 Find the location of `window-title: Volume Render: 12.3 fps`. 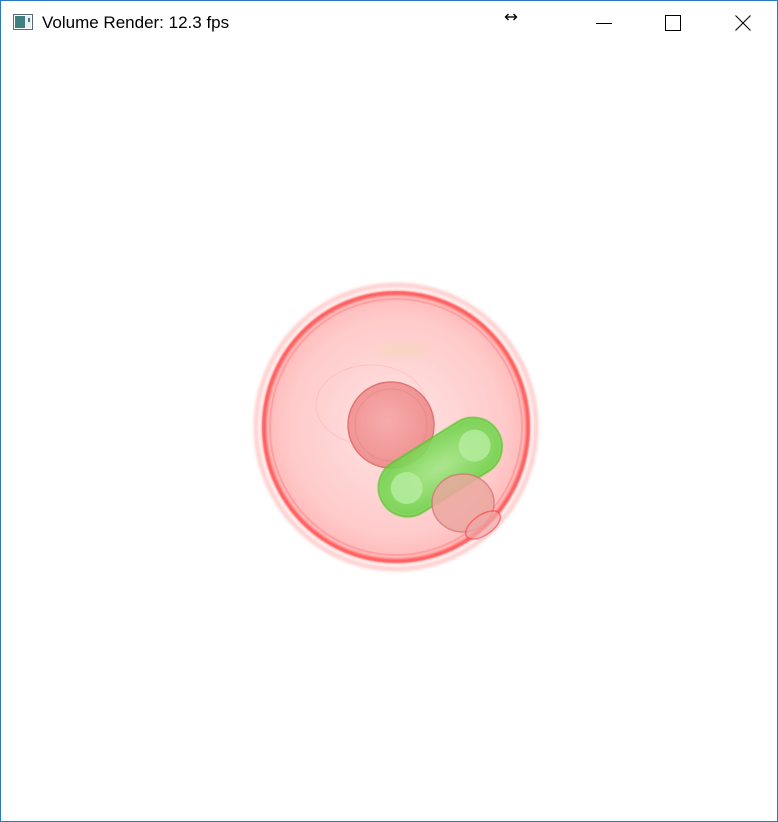

window-title: Volume Render: 12.3 fps is located at coordinates (136, 22).